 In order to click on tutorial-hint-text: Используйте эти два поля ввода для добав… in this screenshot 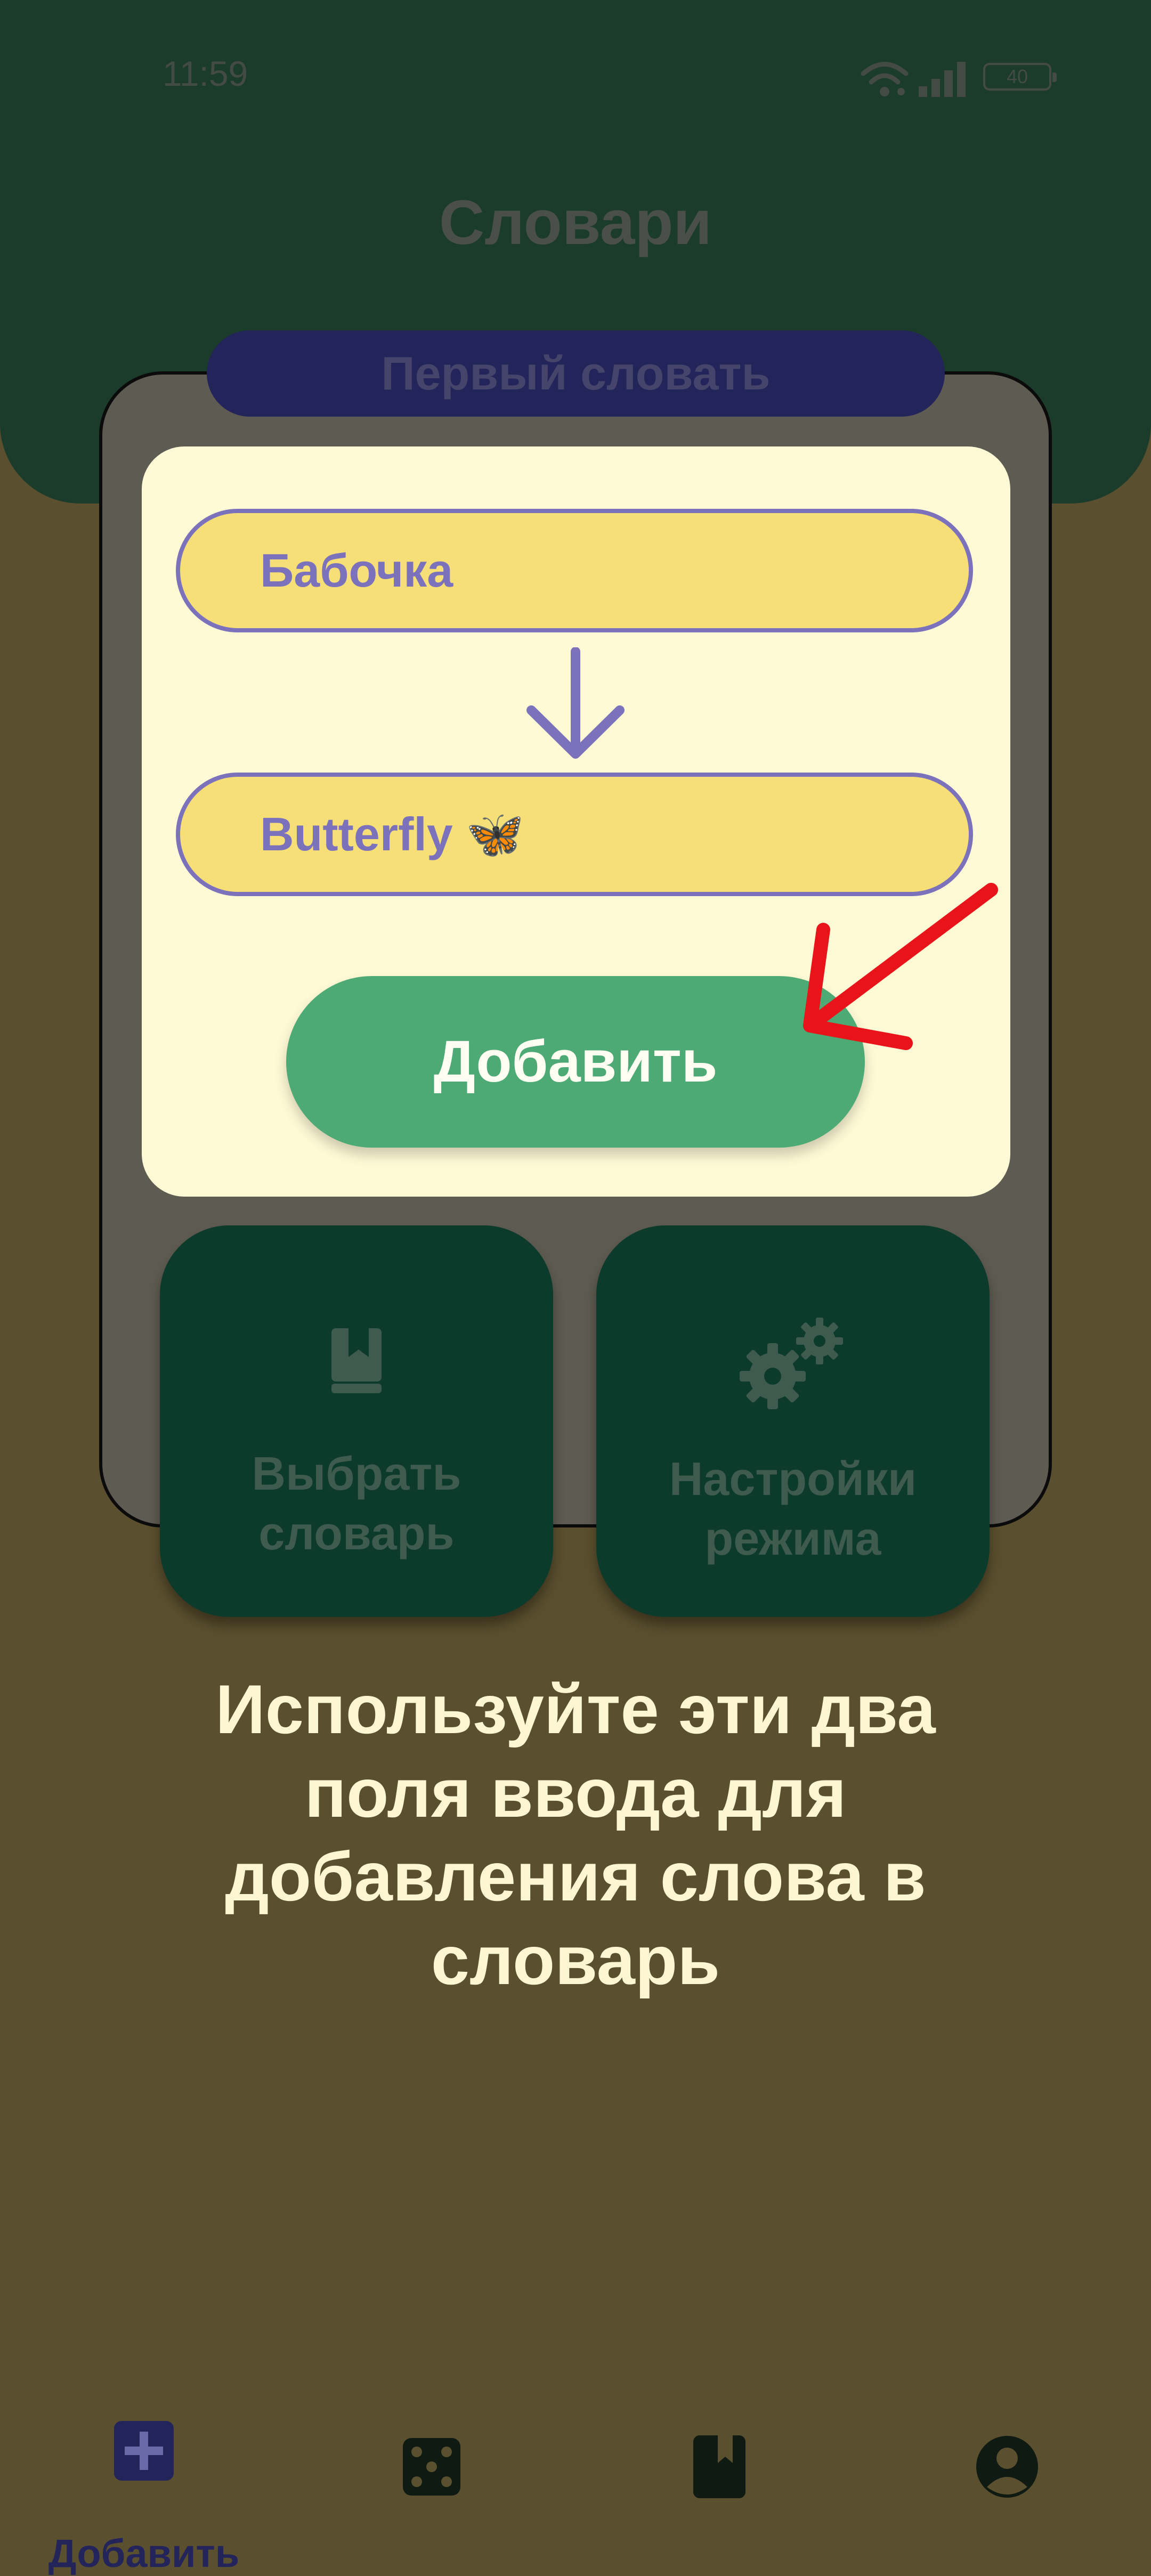, I will do `click(575, 1834)`.